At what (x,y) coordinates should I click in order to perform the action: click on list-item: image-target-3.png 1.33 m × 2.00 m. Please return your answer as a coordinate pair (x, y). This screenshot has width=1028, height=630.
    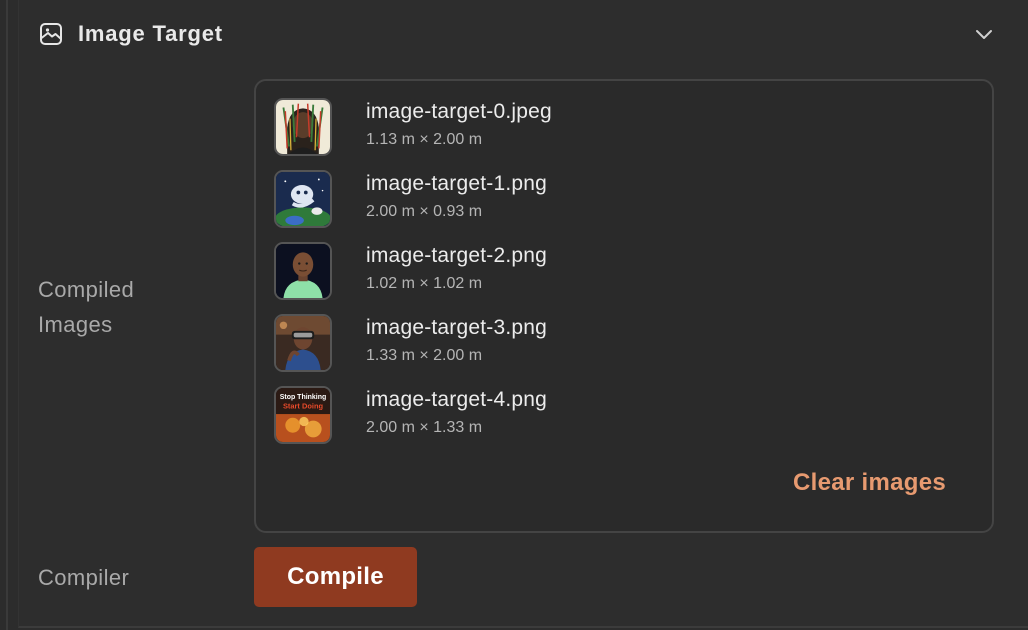
    Looking at the image, I should click on (574, 345).